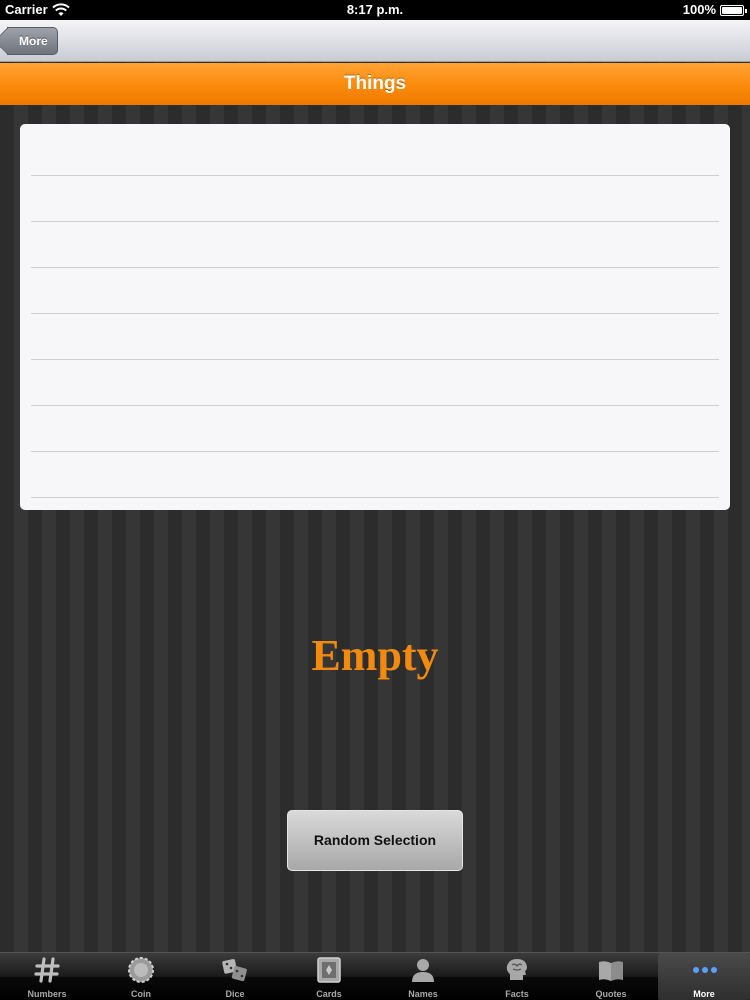  I want to click on tab-label: Dice, so click(235, 994).